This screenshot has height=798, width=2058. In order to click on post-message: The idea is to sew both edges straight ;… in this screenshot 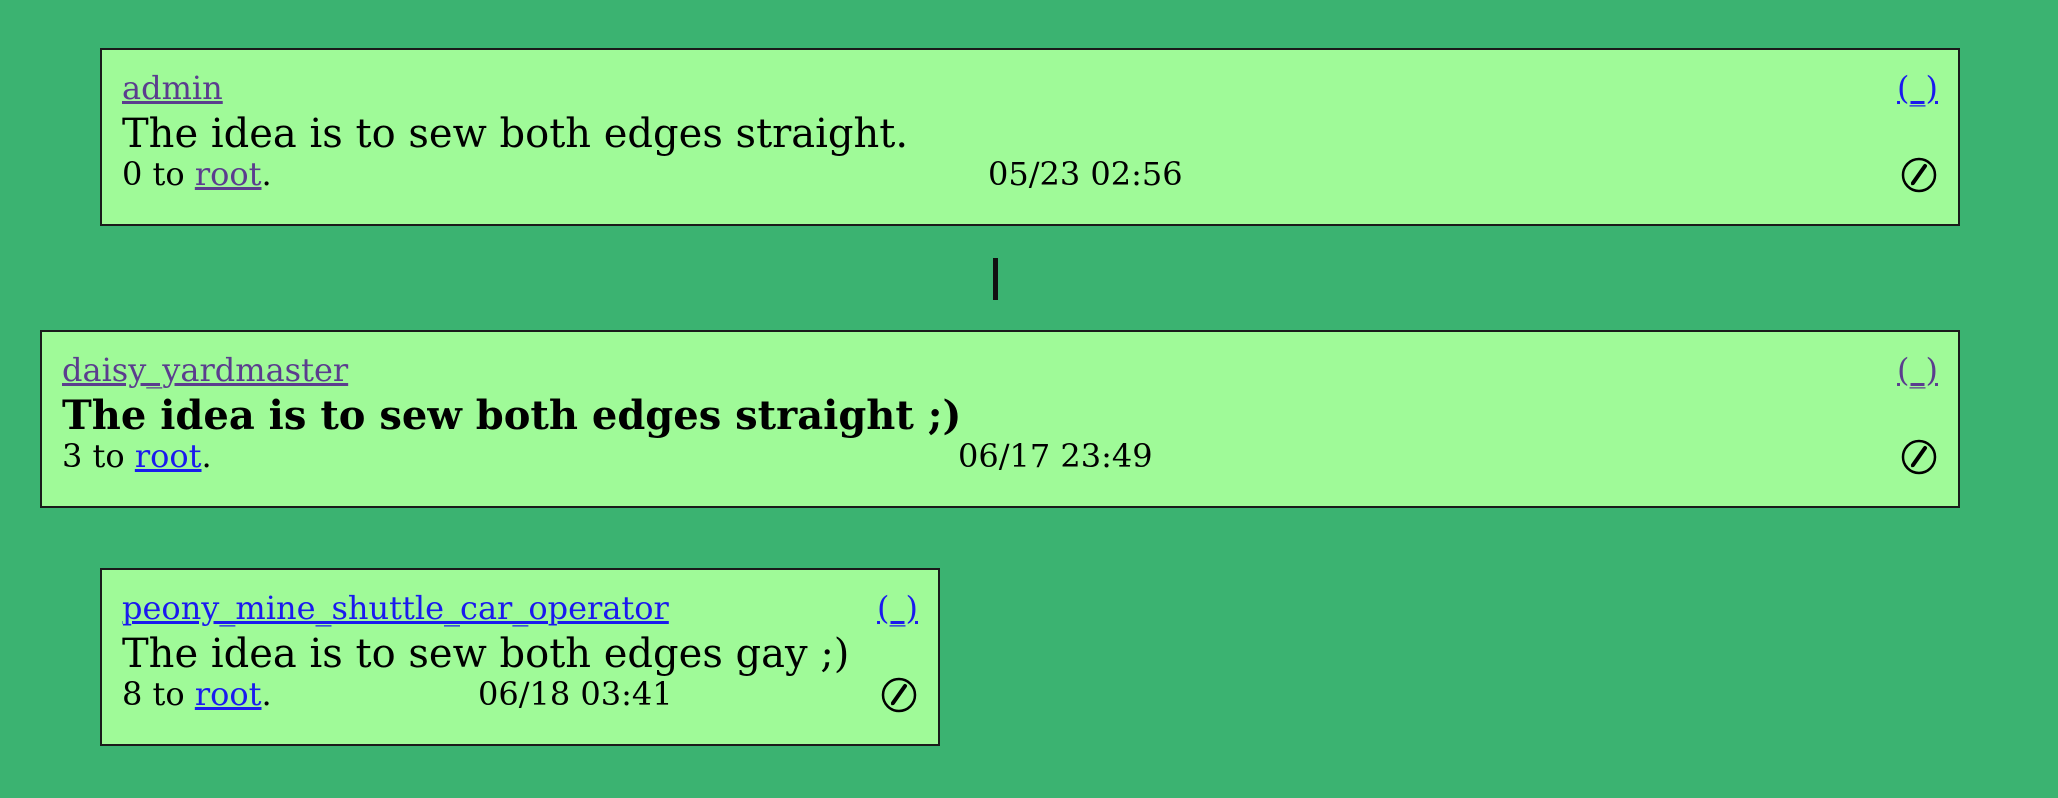, I will do `click(512, 415)`.